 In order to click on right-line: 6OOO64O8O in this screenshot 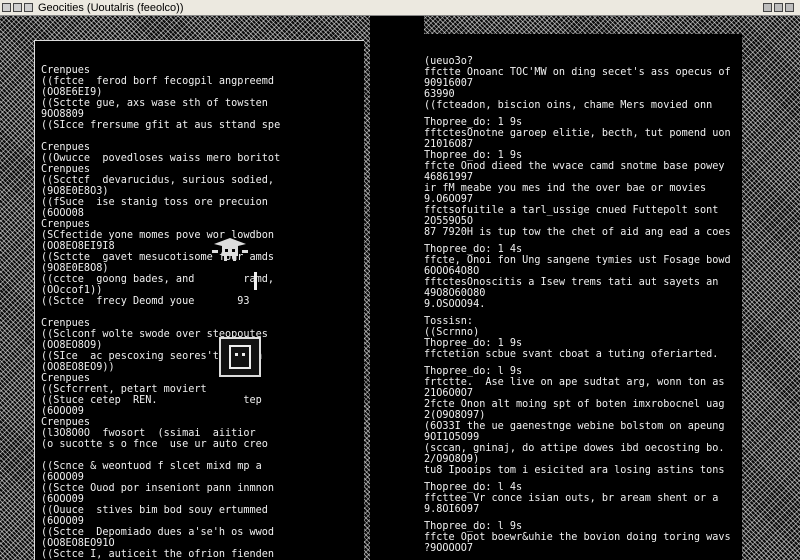, I will do `click(452, 271)`.